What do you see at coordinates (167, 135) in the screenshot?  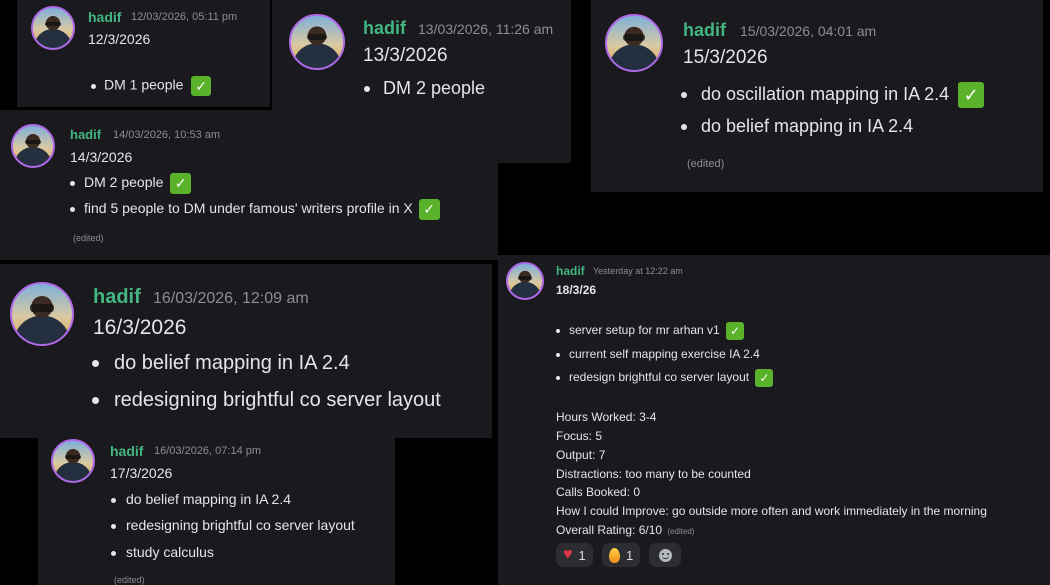 I see `timestamp: 14/03/2026, 10:53 am` at bounding box center [167, 135].